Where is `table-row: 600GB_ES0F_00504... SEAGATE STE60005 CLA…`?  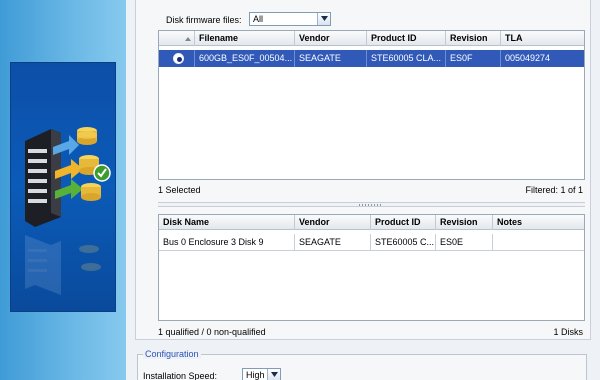 table-row: 600GB_ES0F_00504... SEAGATE STE60005 CLA… is located at coordinates (371, 58).